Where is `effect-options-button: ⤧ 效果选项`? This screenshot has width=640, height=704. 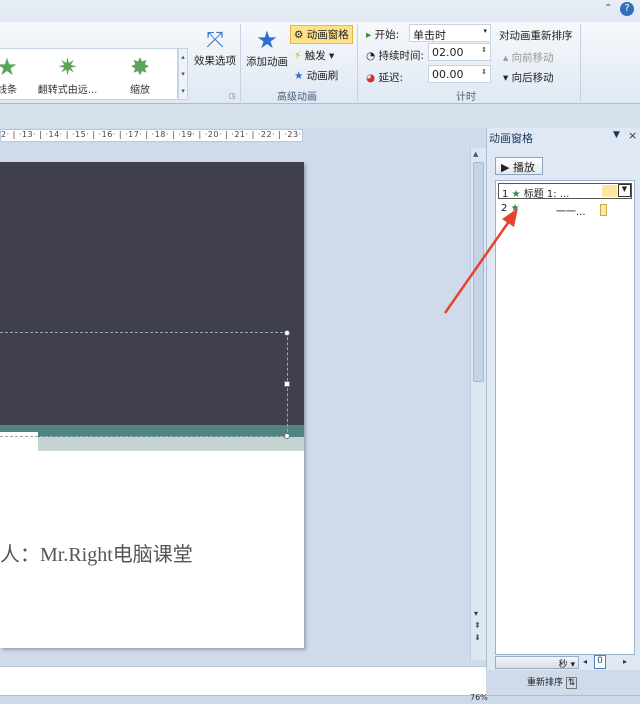 effect-options-button: ⤧ 效果选项 is located at coordinates (215, 48).